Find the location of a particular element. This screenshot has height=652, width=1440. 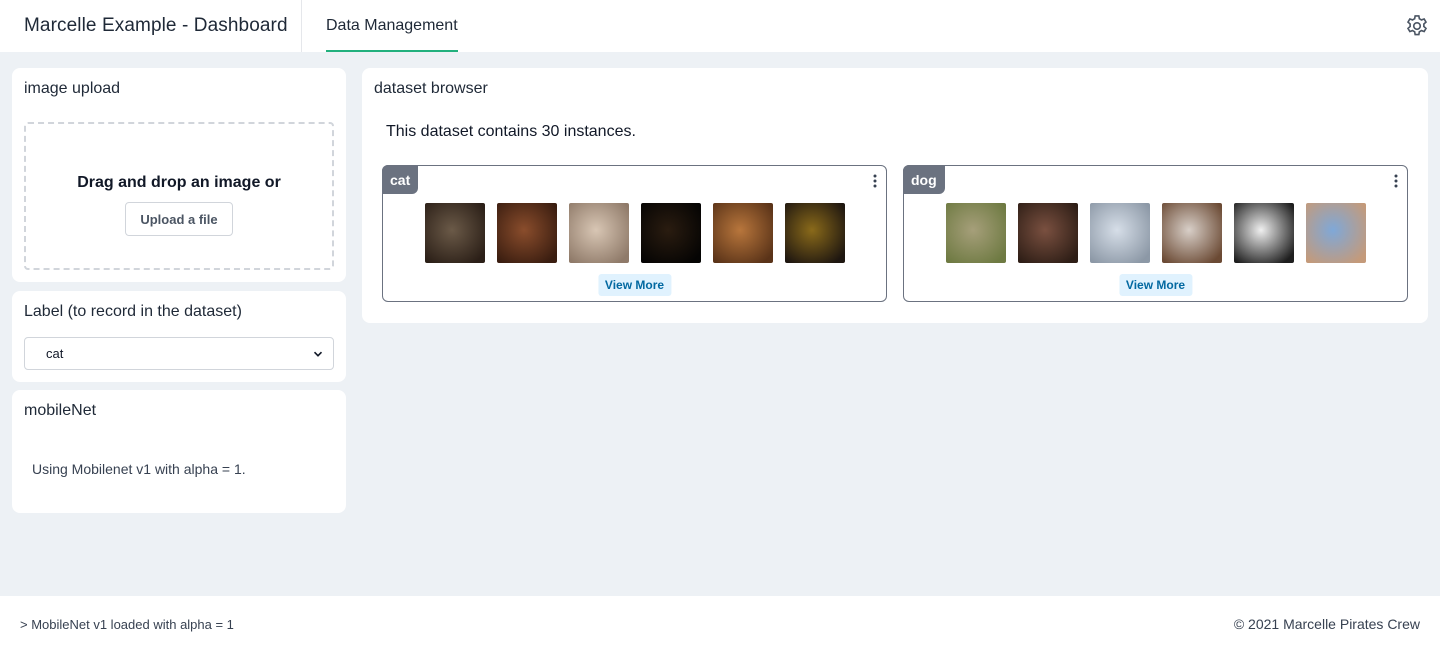

dataset-browser-title: dataset browser is located at coordinates (431, 88).